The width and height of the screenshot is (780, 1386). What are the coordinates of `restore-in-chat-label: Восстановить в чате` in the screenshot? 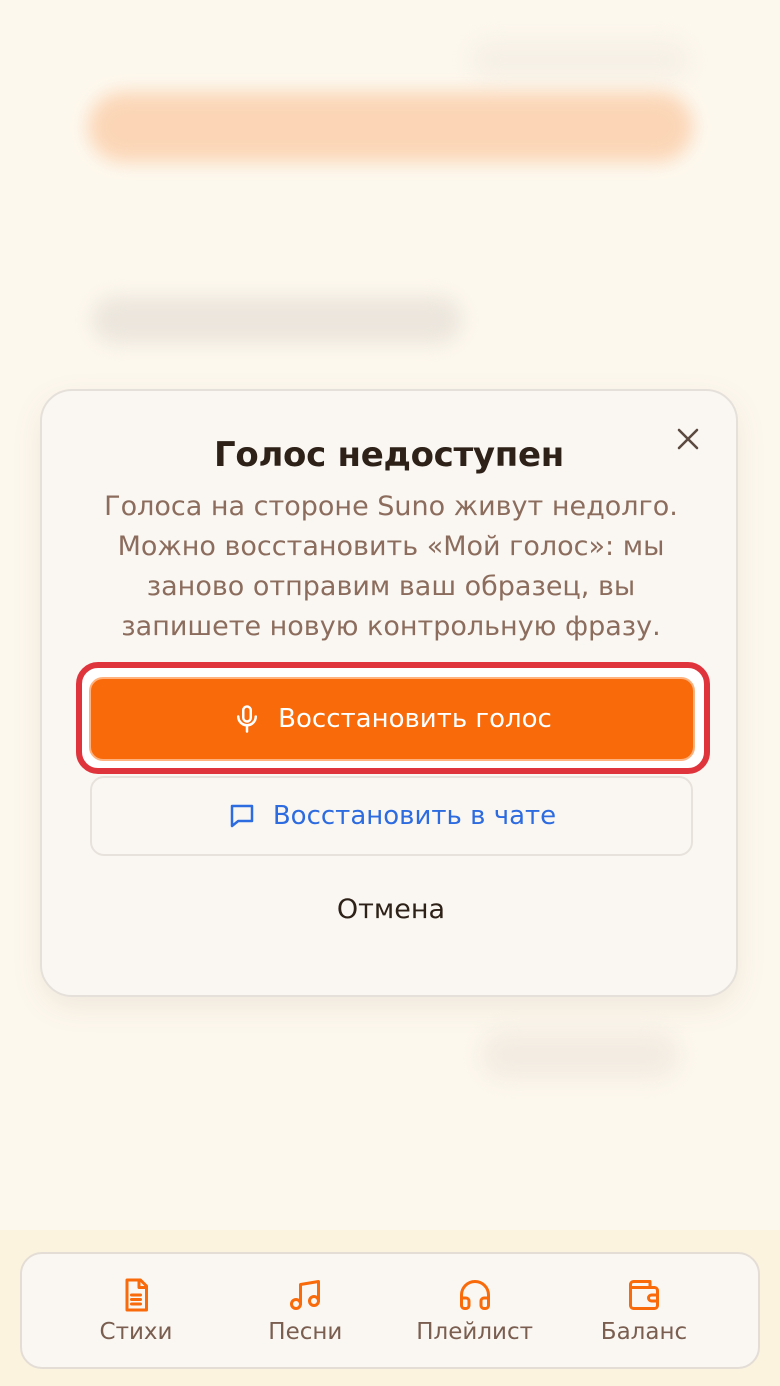 It's located at (414, 816).